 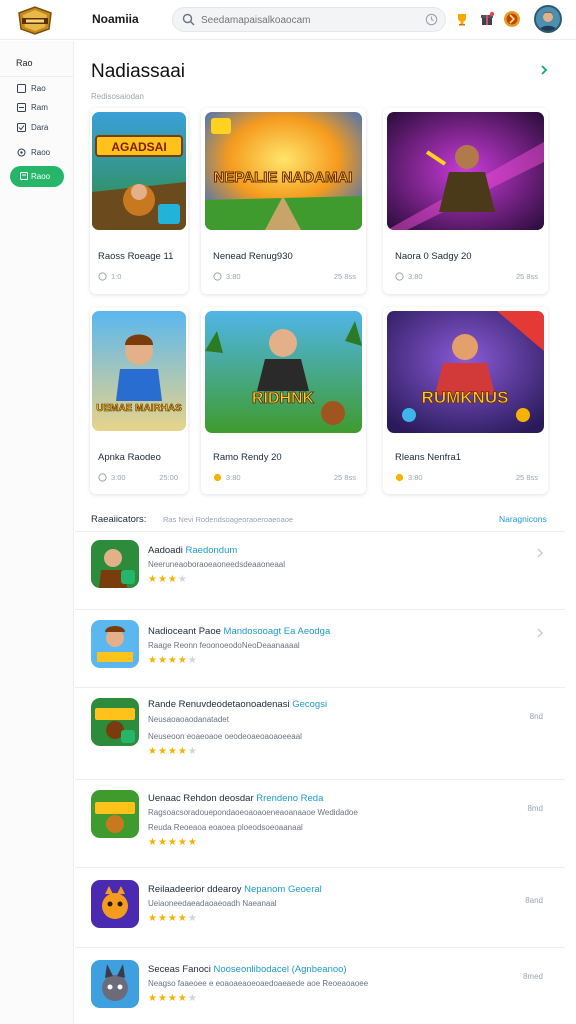 What do you see at coordinates (211, 550) in the screenshot?
I see `item-title-highlight: Raedondum` at bounding box center [211, 550].